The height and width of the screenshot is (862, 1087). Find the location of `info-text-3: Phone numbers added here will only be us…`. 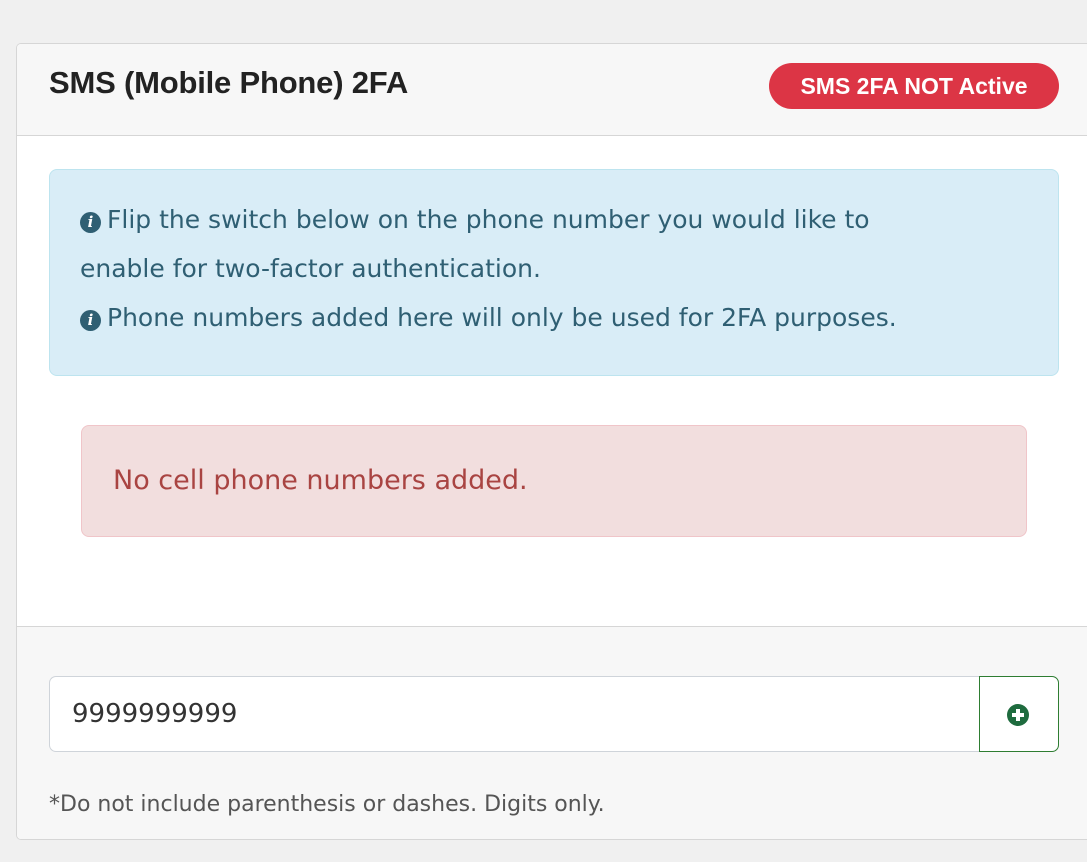

info-text-3: Phone numbers added here will only be us… is located at coordinates (502, 317).